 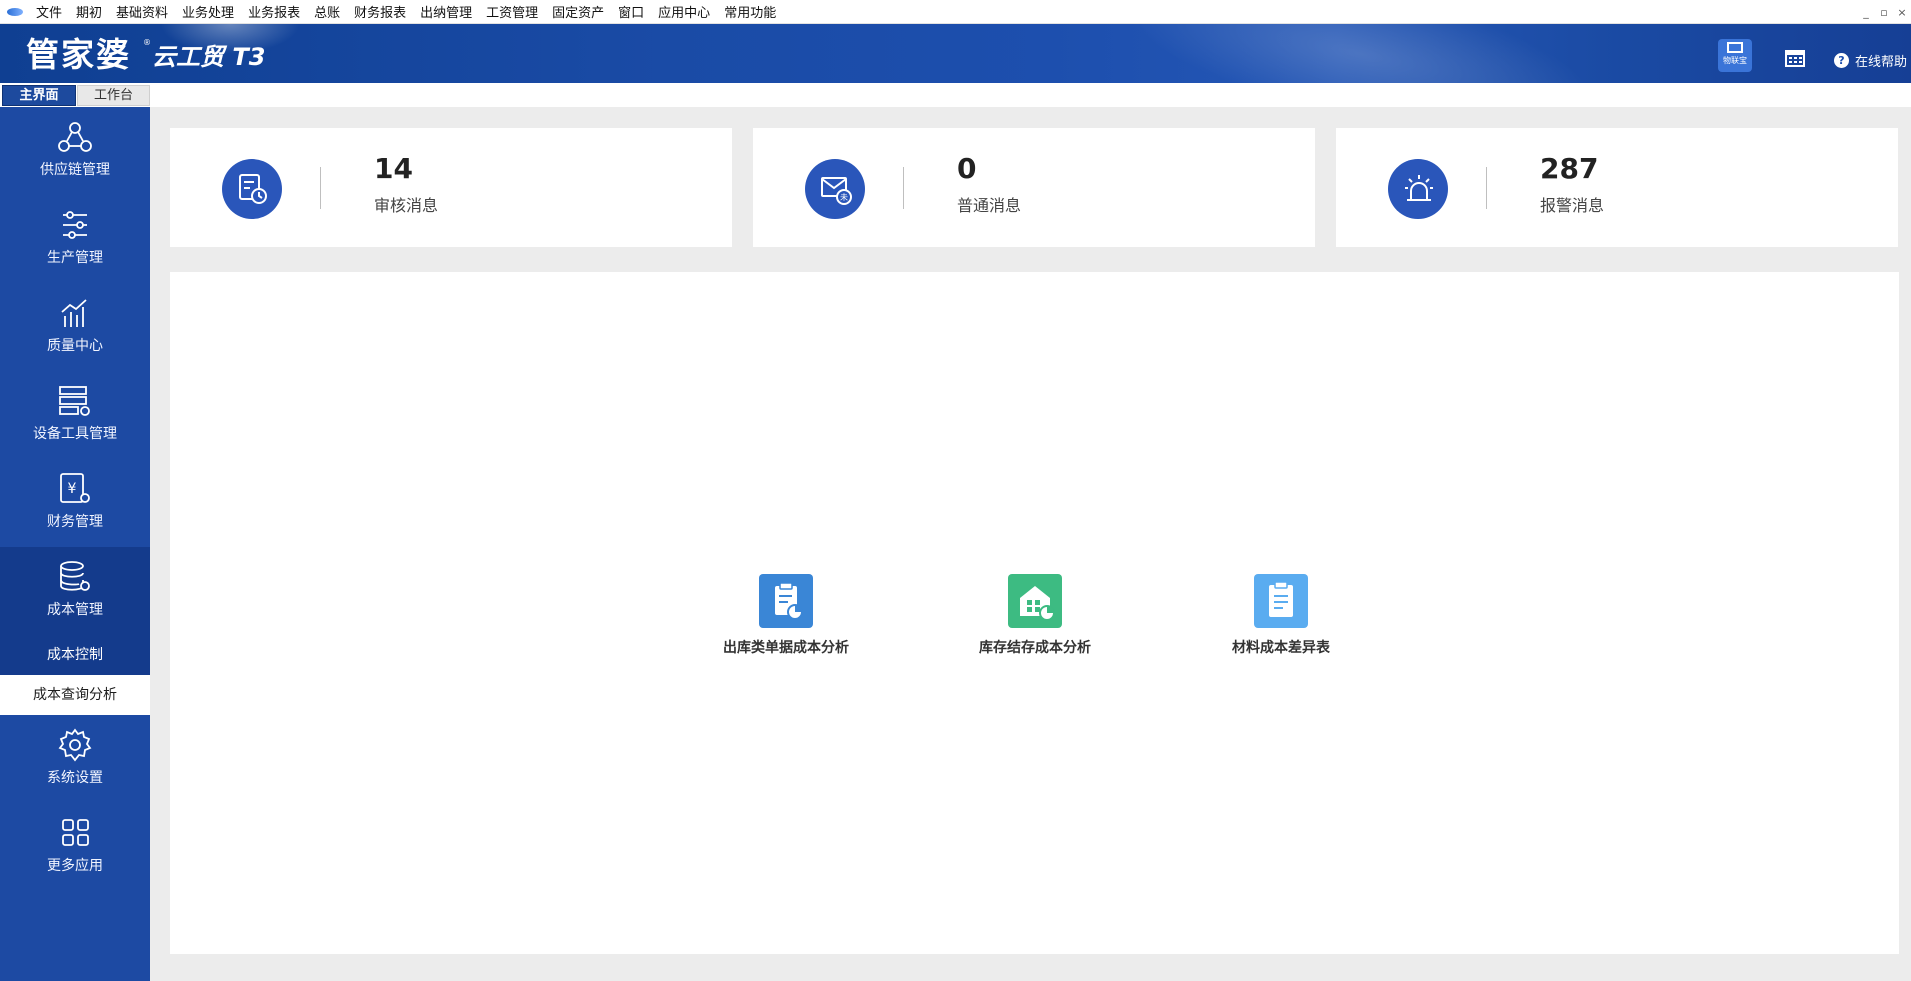 What do you see at coordinates (75, 346) in the screenshot?
I see `sidebar-item-label: 质量中心` at bounding box center [75, 346].